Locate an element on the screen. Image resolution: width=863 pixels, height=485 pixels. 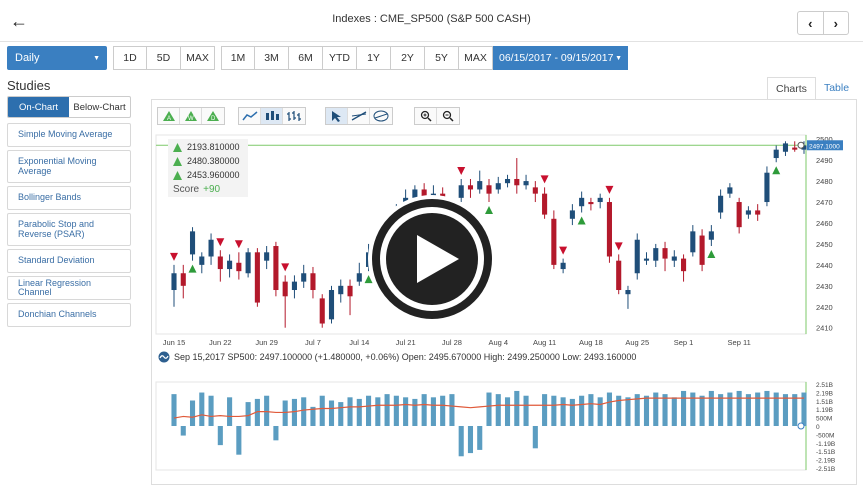
volume-tick-label: -500M is located at coordinates (825, 435).